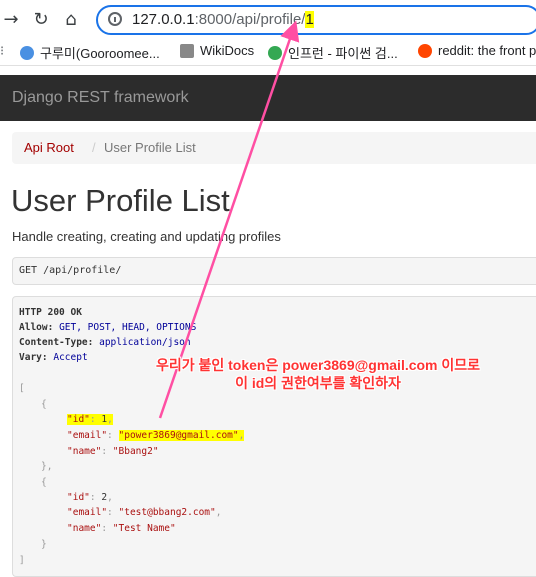 The image size is (536, 577). I want to click on json-close-bracket: ], so click(22, 560).